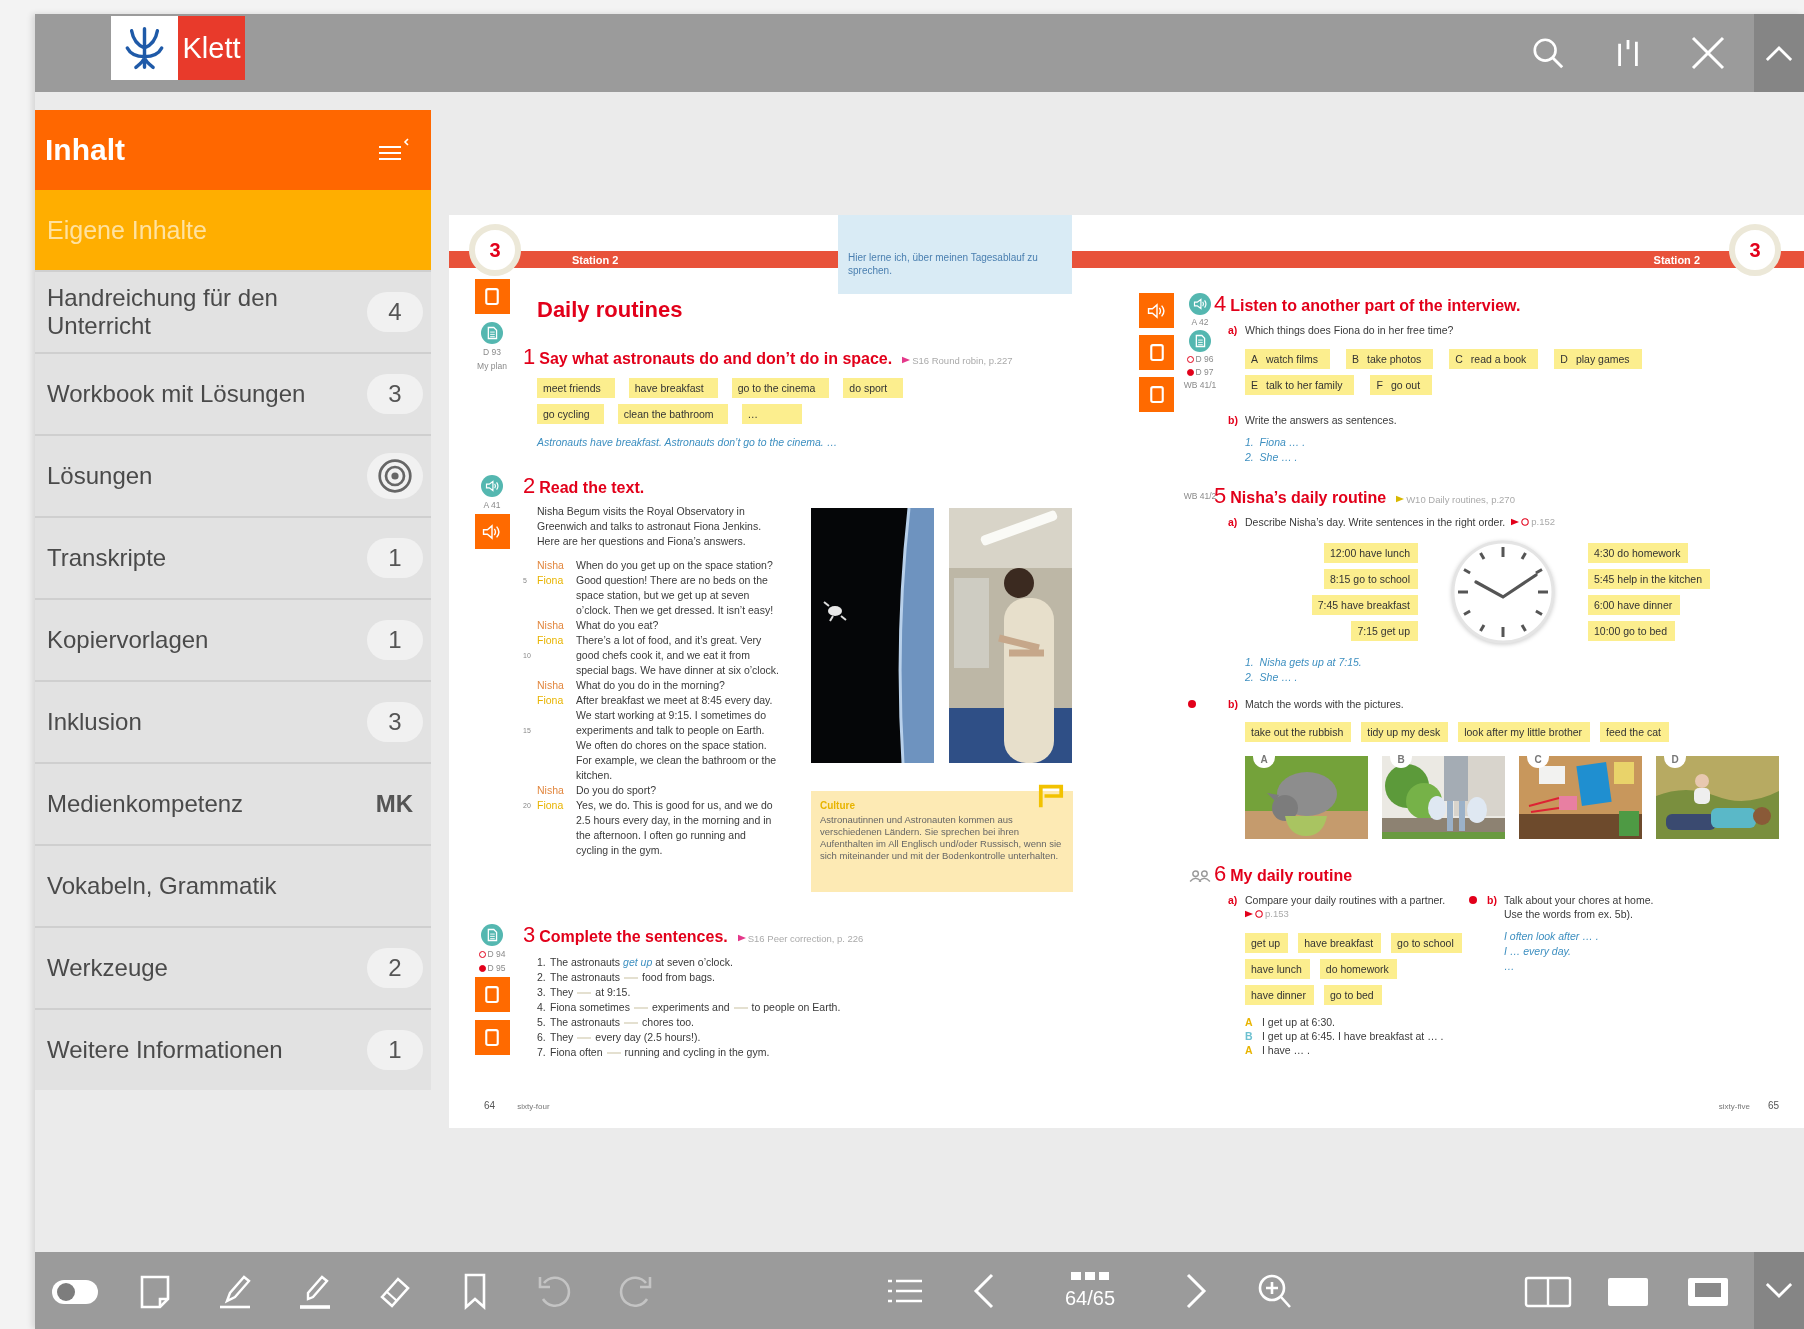  Describe the element at coordinates (529, 357) in the screenshot. I see `exercise-number: 1` at that location.